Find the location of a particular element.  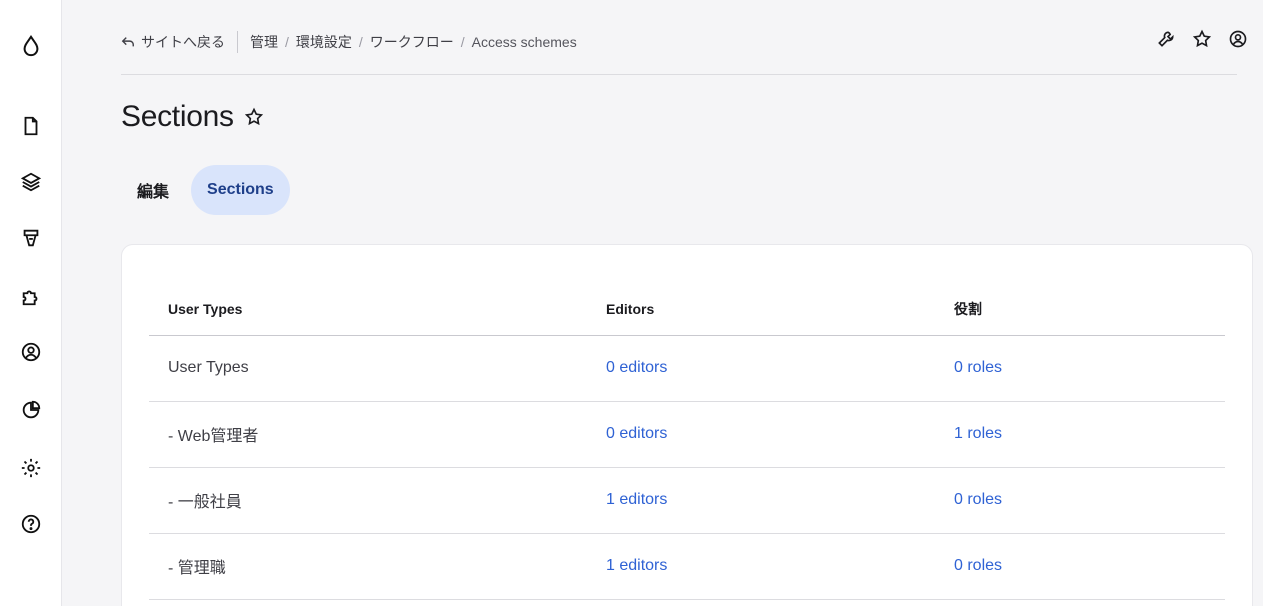

back-arrow-icon is located at coordinates (127, 42).